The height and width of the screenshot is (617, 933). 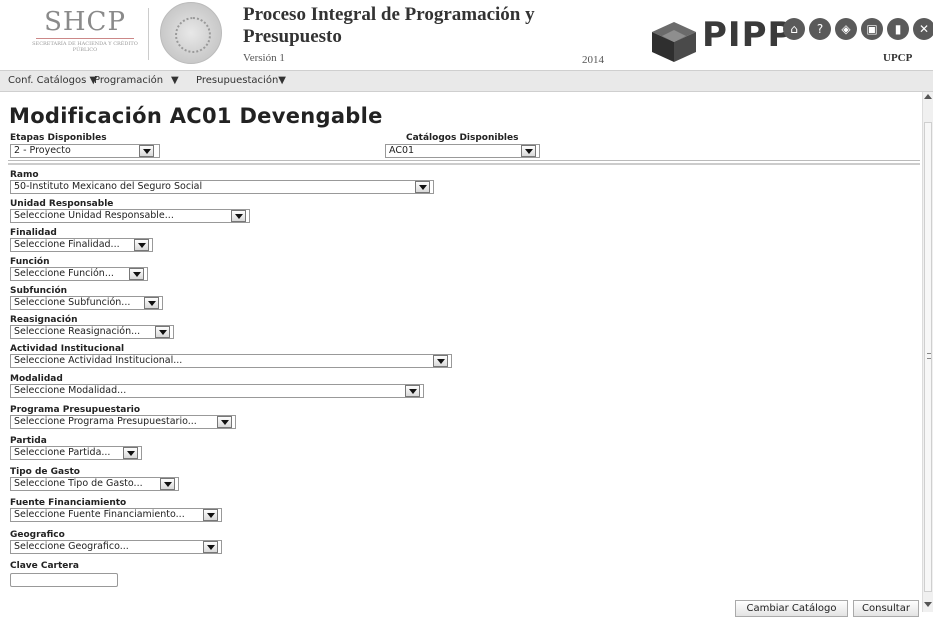 I want to click on shcp-logo-subtitle: SECRETARÍA DE HACIENDA Y CRÉDITO PÚBLICO, so click(x=85, y=47).